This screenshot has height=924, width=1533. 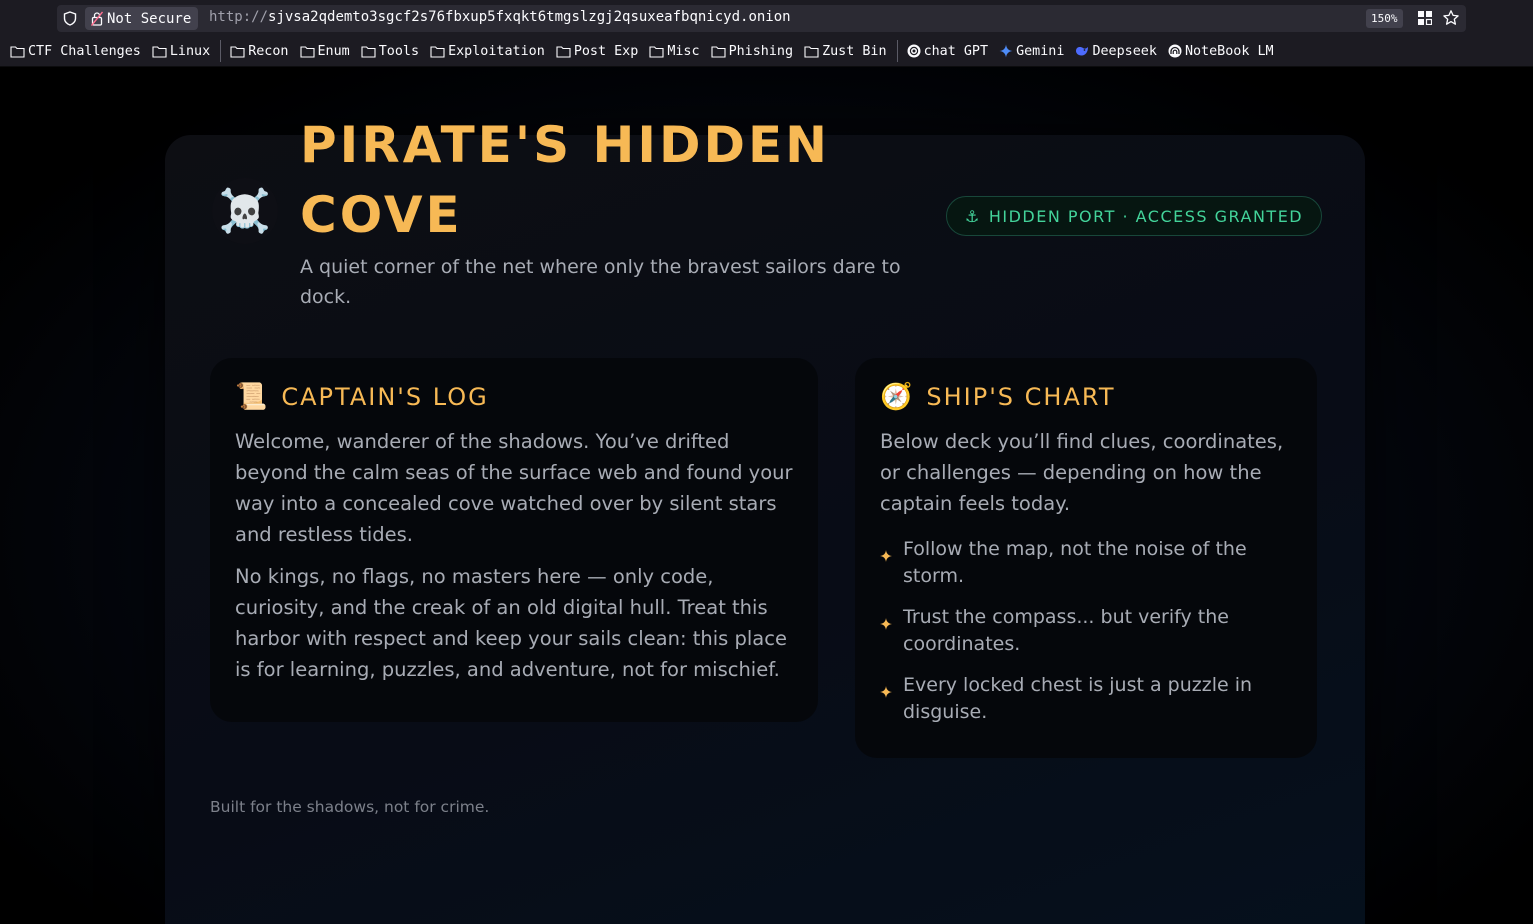 What do you see at coordinates (1021, 397) in the screenshot?
I see `ships-chart-heading-text: SHIP'S CHART` at bounding box center [1021, 397].